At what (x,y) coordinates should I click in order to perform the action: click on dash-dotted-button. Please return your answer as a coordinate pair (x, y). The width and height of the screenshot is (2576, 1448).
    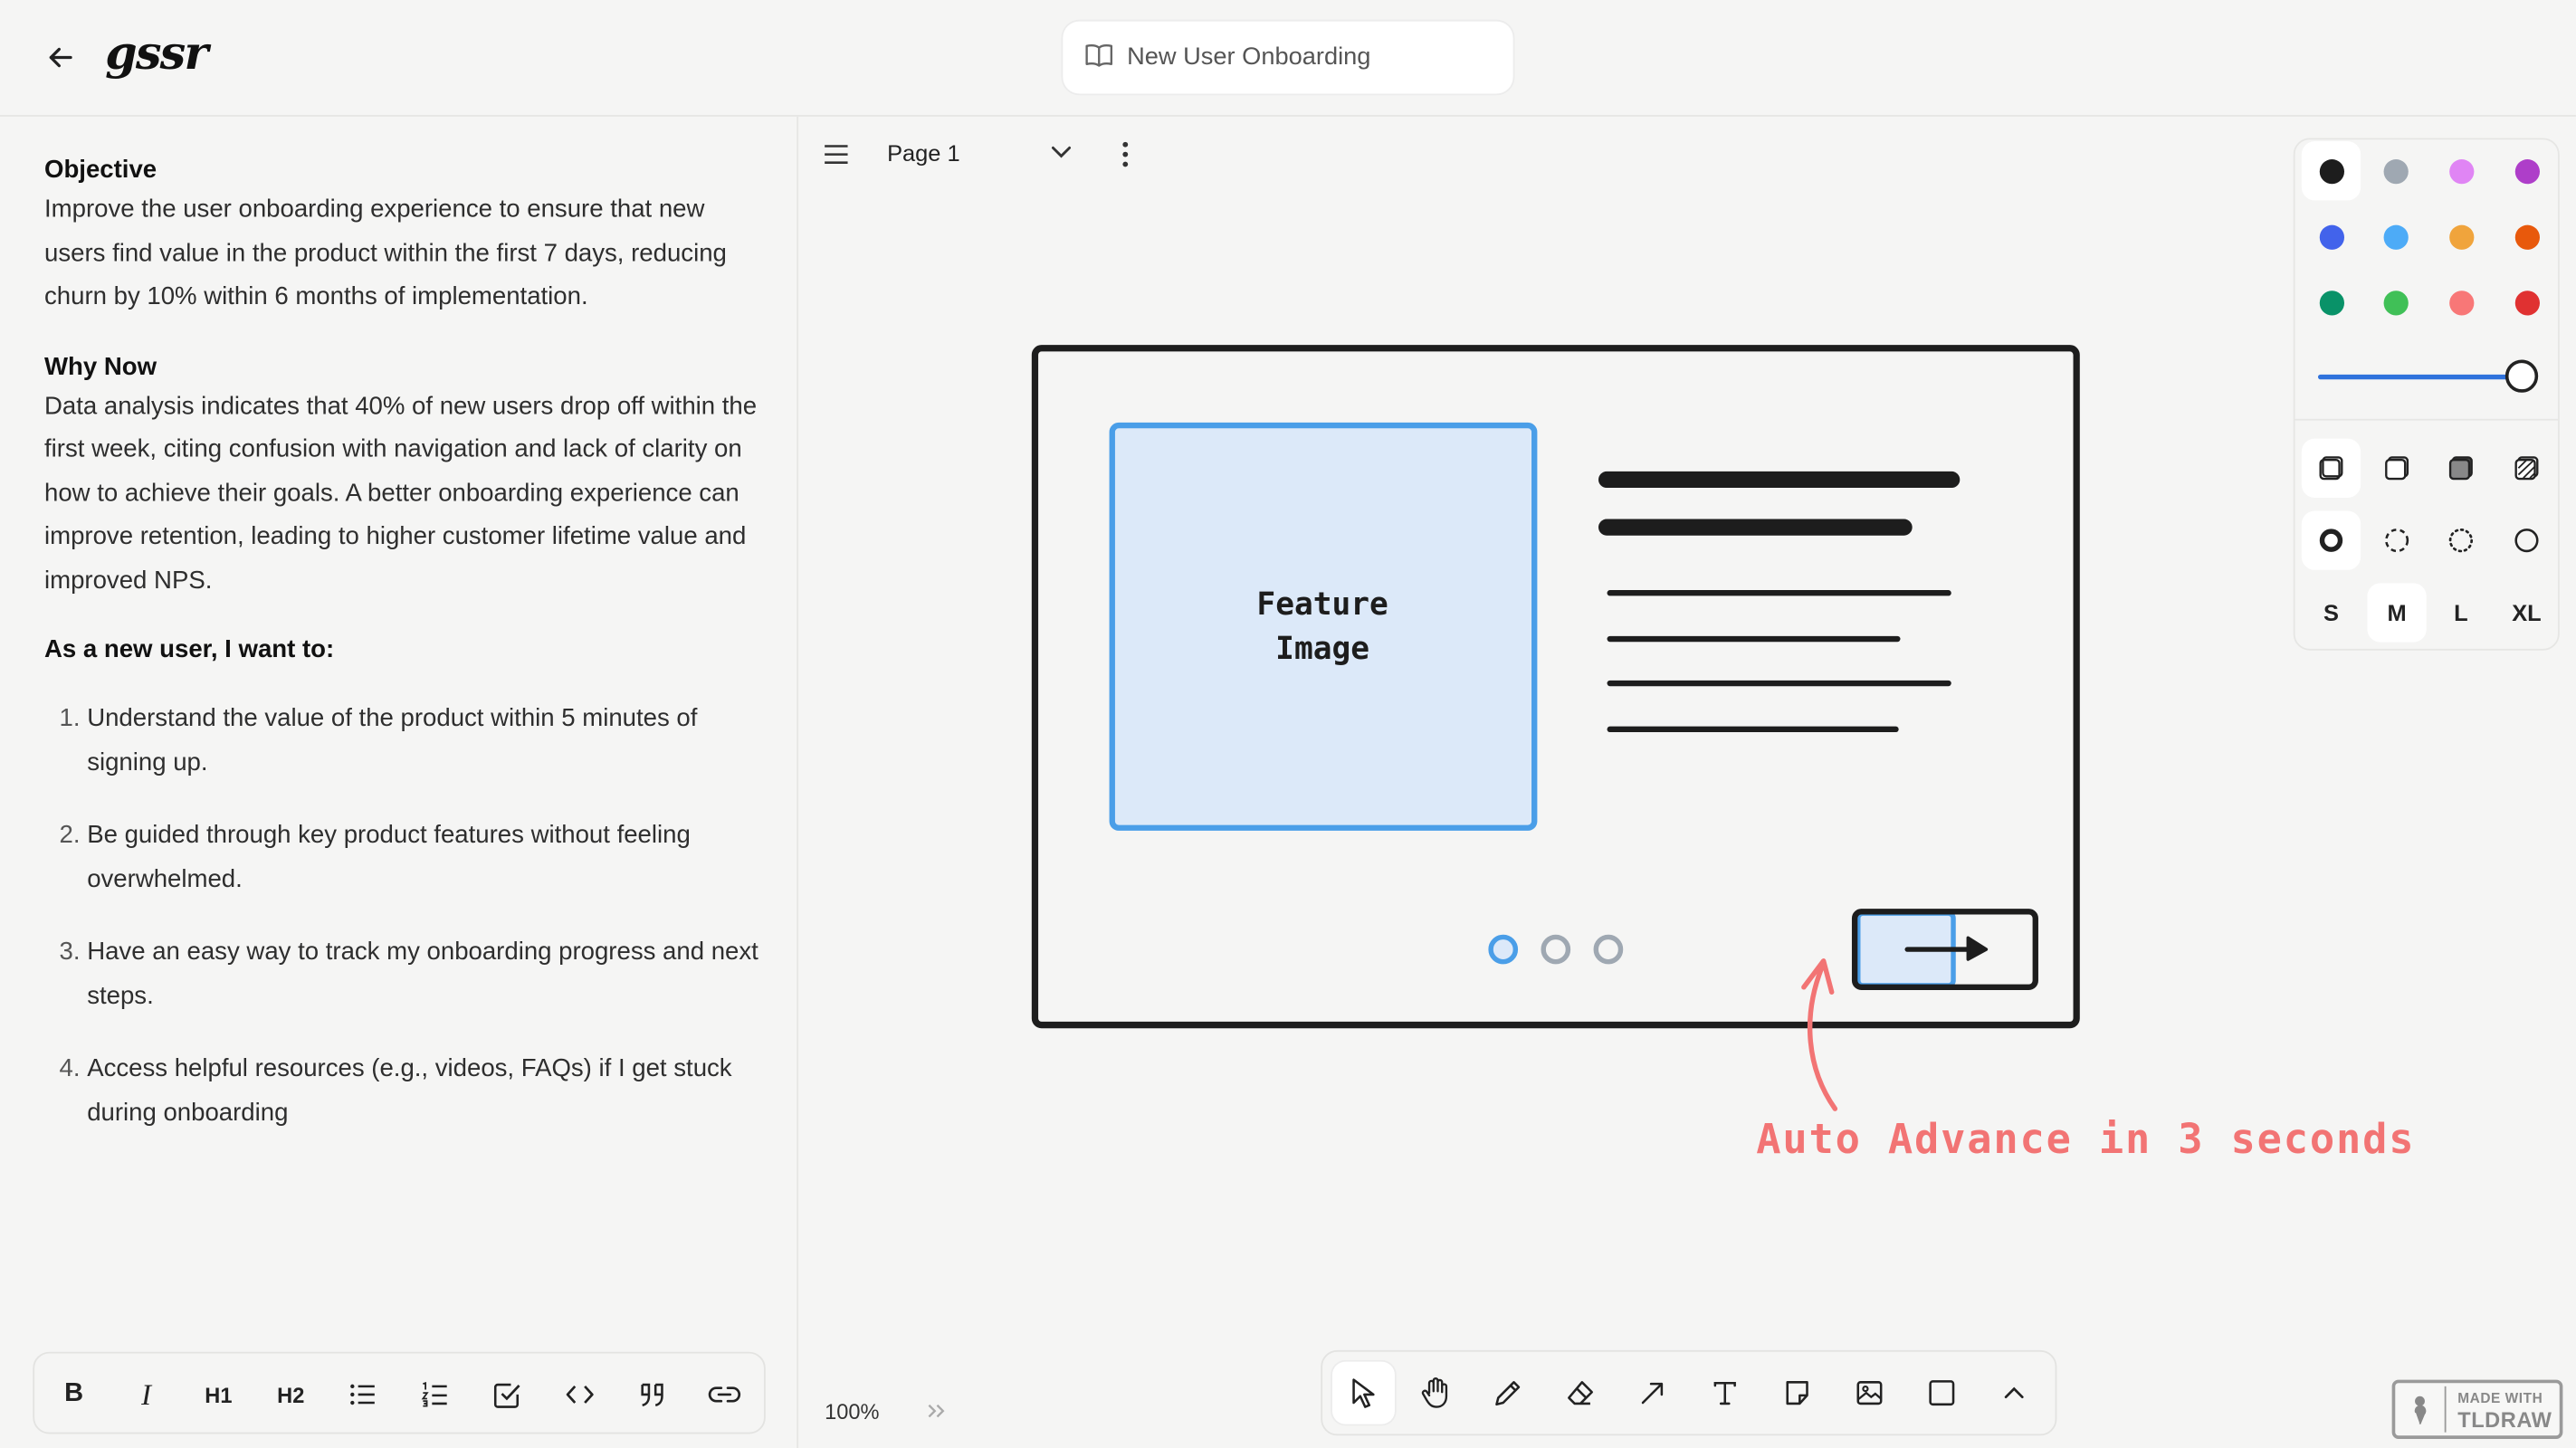
    Looking at the image, I should click on (2460, 540).